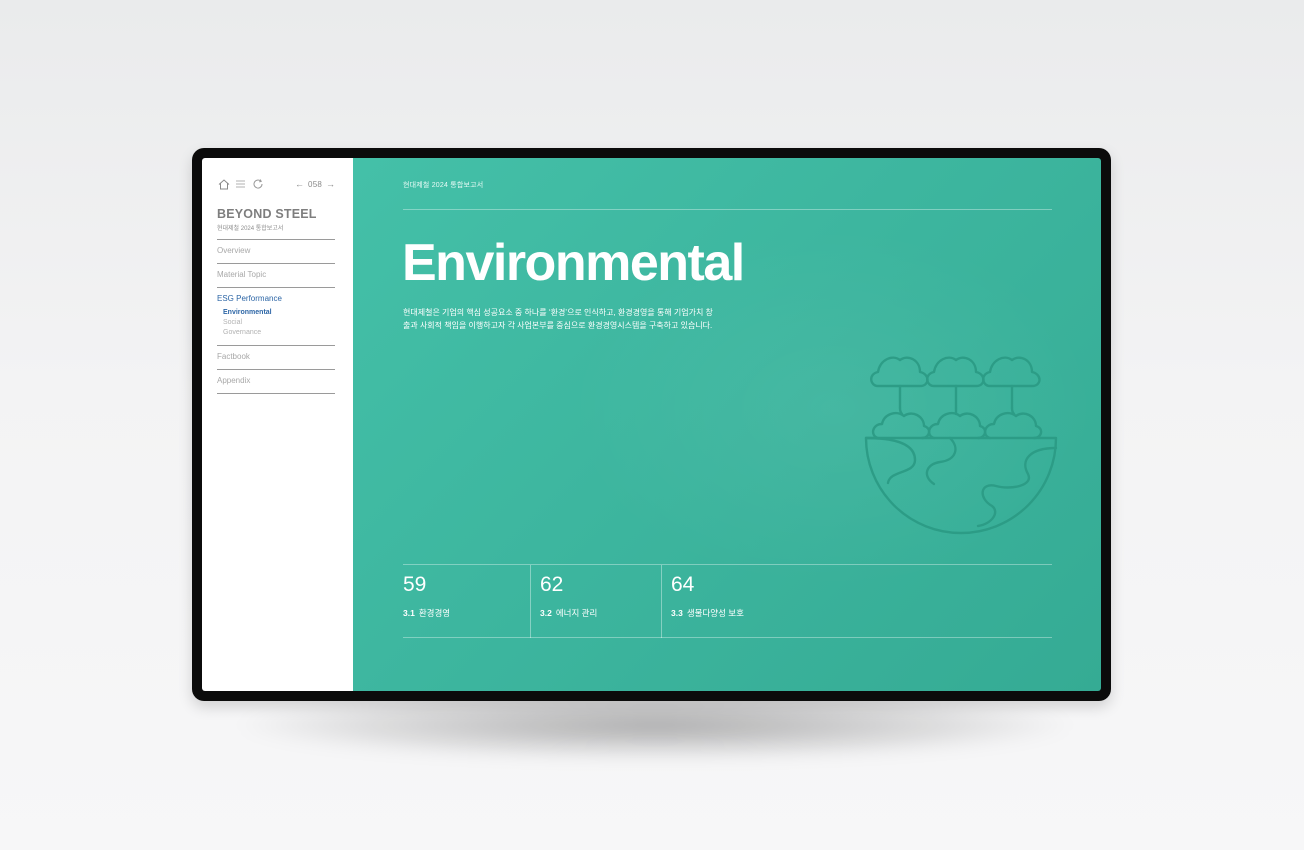  Describe the element at coordinates (466, 613) in the screenshot. I see `section-label: 3.1 환경경영` at that location.